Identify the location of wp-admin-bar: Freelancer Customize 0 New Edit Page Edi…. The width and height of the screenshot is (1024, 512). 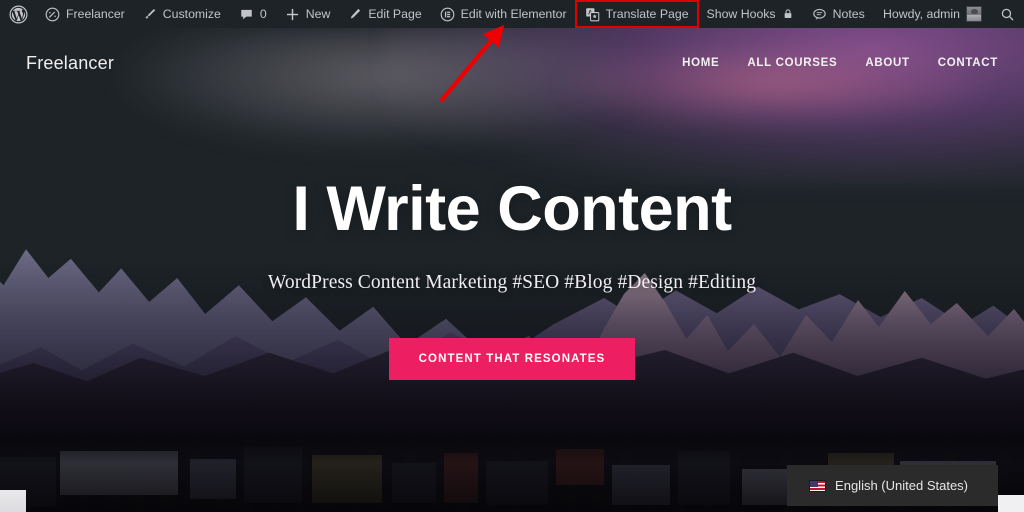
(512, 14).